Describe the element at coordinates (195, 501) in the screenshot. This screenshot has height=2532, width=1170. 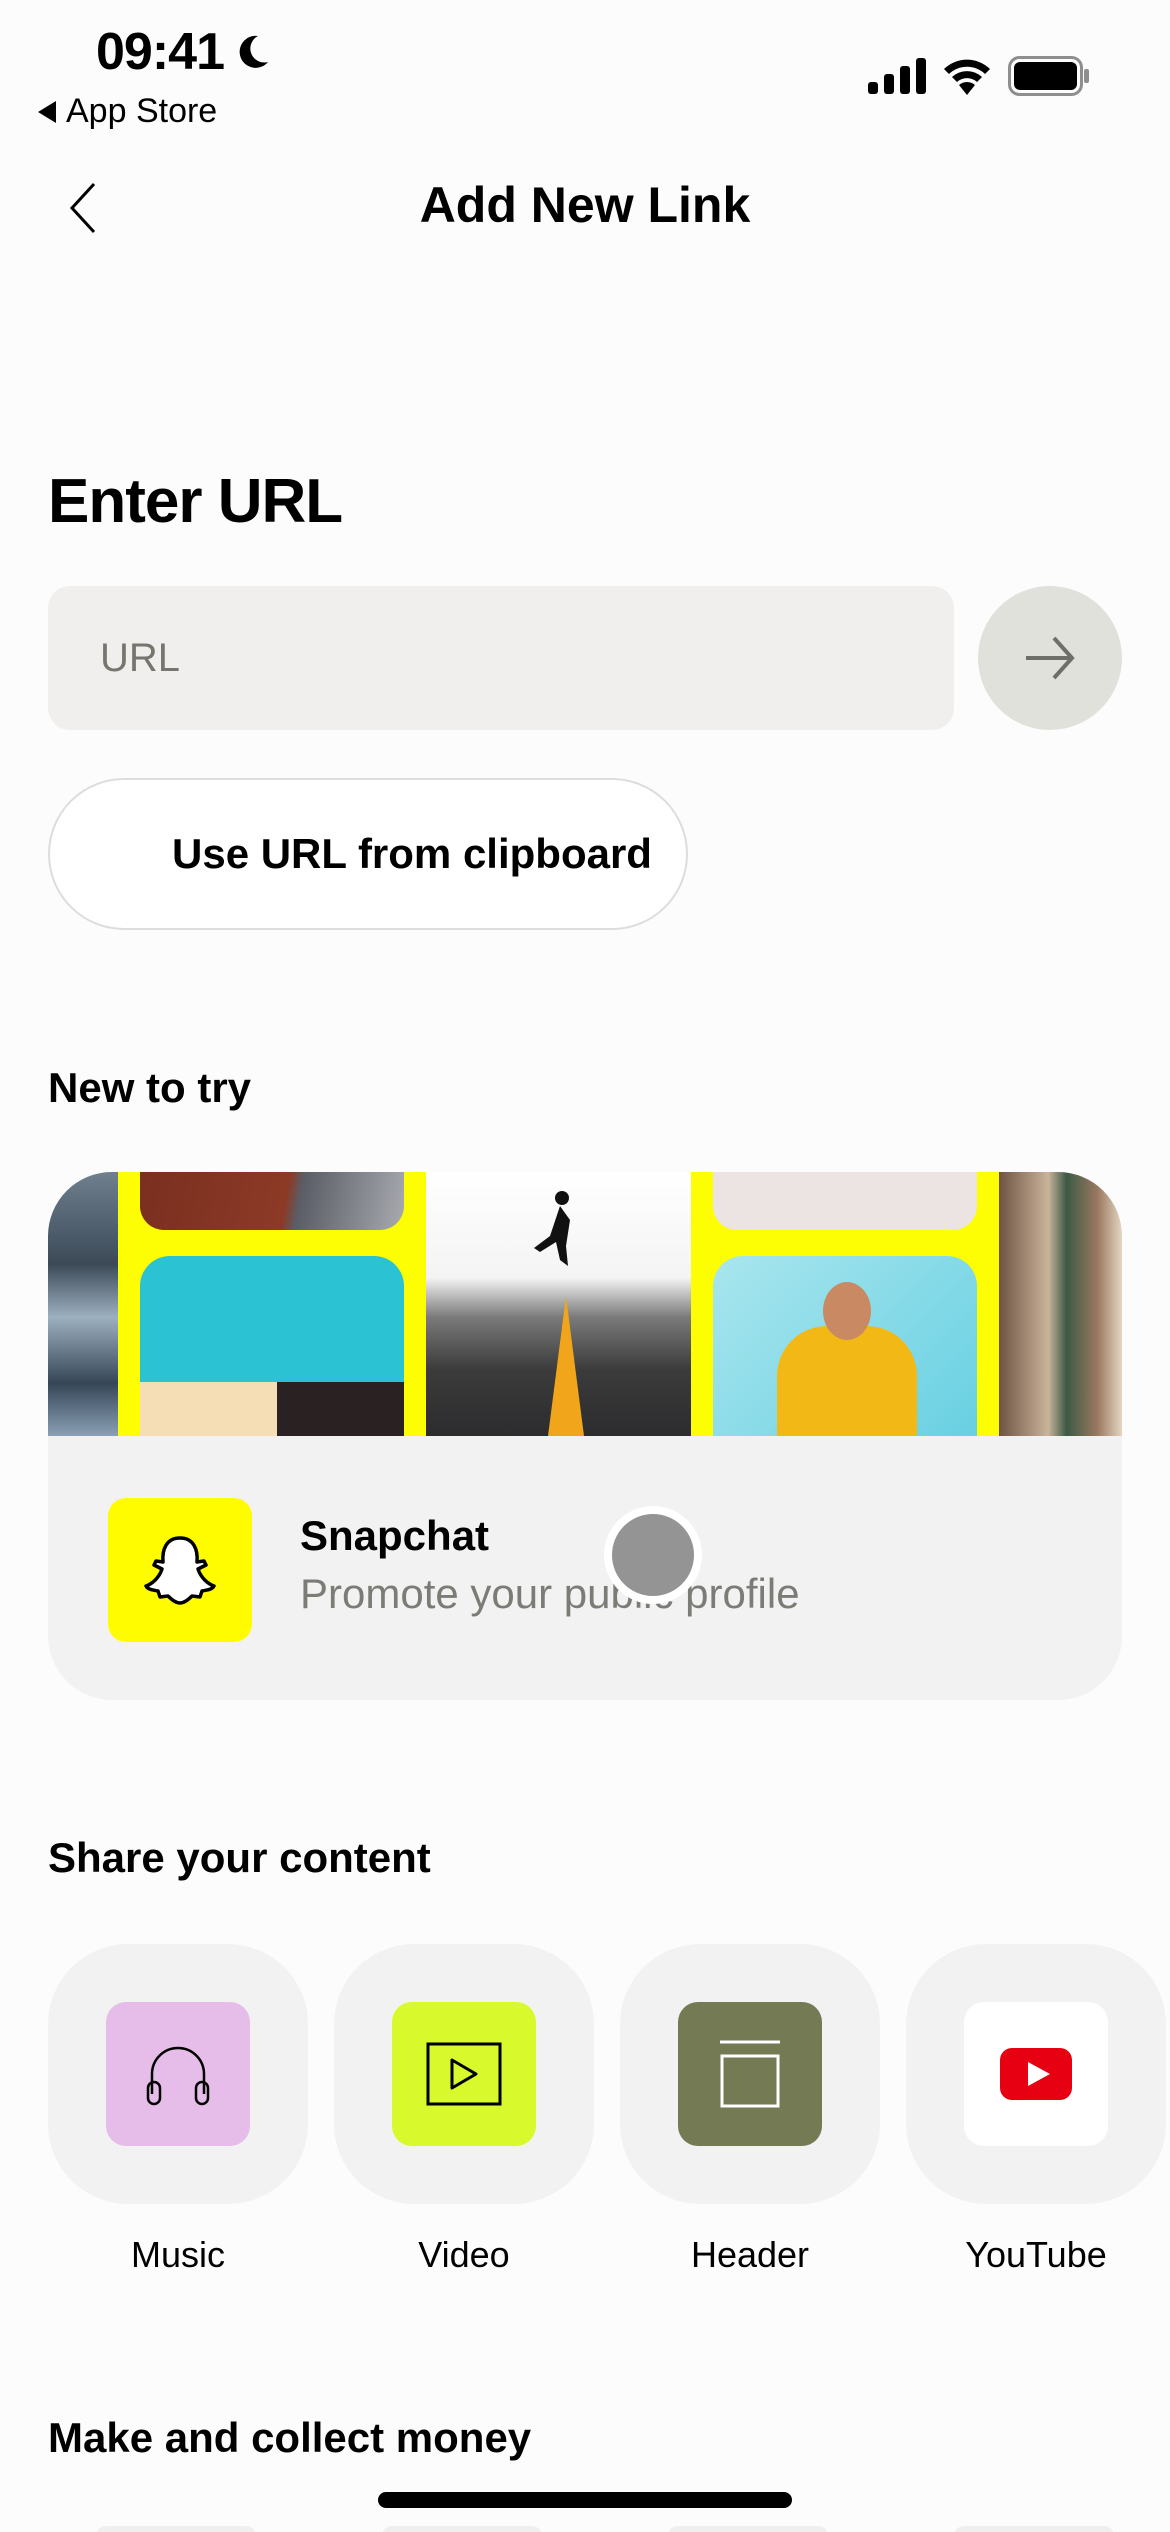
I see `enter-url-heading: Enter URL` at that location.